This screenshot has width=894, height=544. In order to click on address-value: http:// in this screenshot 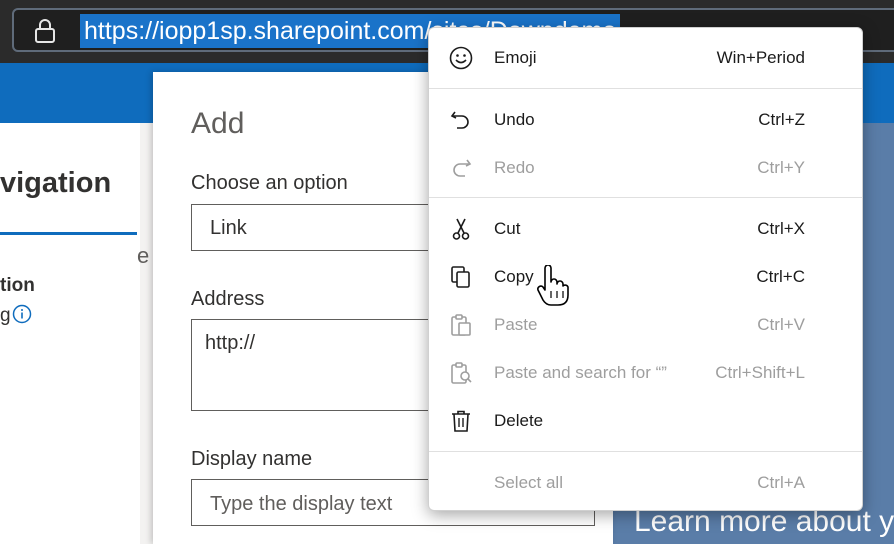, I will do `click(230, 343)`.